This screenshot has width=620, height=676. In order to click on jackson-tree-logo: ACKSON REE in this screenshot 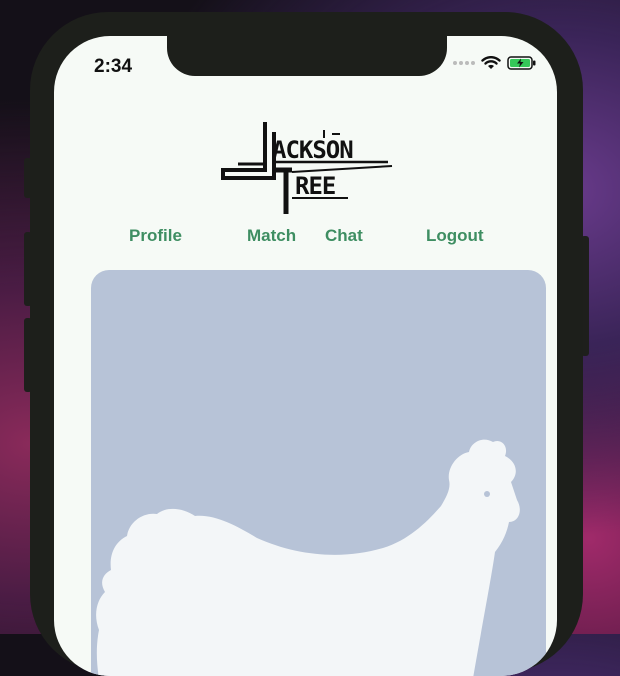, I will do `click(307, 168)`.